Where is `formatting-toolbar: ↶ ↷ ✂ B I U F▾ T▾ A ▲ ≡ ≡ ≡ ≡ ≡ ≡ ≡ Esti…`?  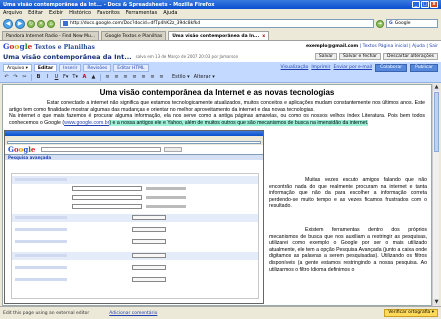 formatting-toolbar: ↶ ↷ ✂ B I U F▾ T▾ A ▲ ≡ ≡ ≡ ≡ ≡ ≡ ≡ Esti… is located at coordinates (220, 78).